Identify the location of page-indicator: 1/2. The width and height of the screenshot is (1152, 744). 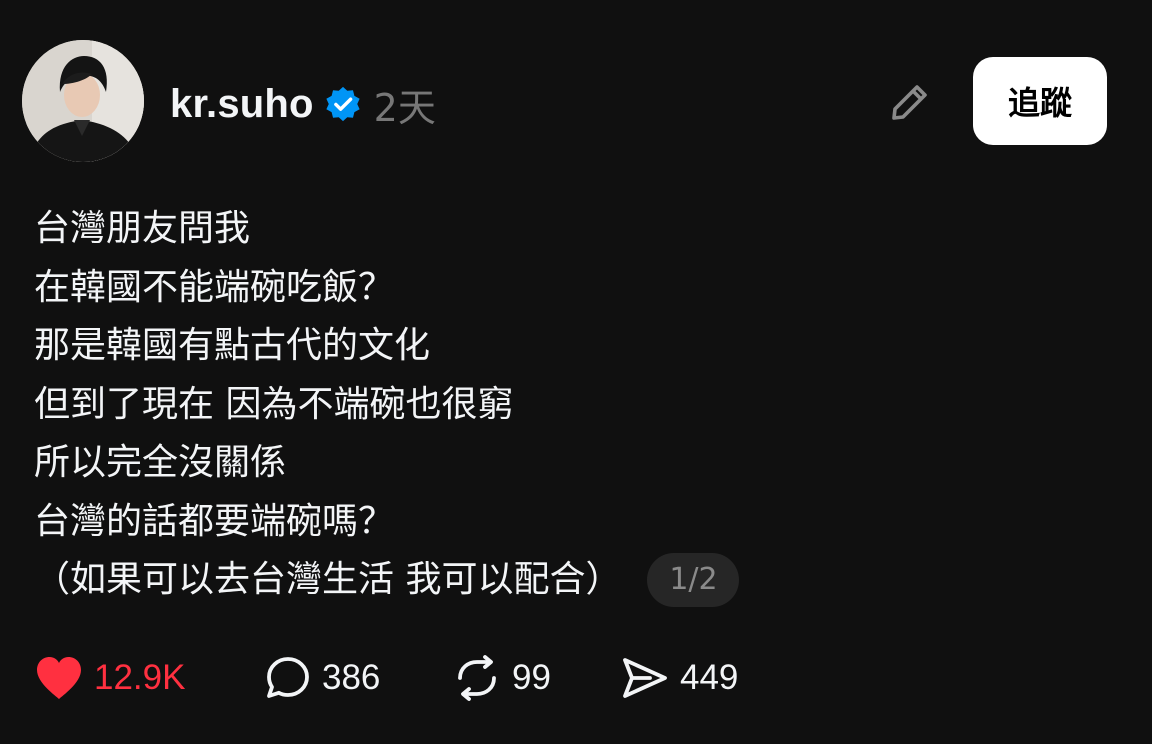
(693, 580).